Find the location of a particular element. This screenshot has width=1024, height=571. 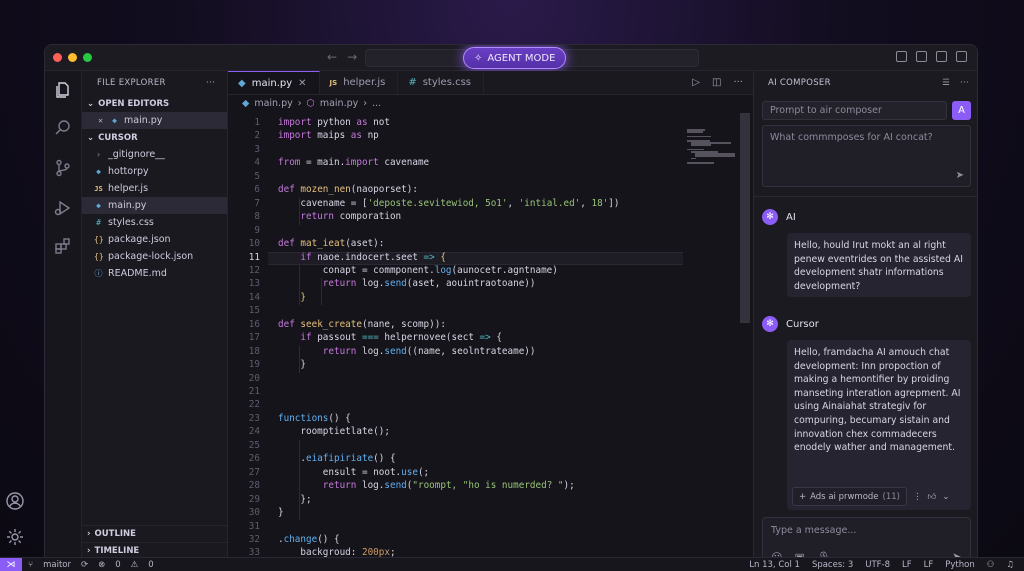

search-icon is located at coordinates (63, 128).